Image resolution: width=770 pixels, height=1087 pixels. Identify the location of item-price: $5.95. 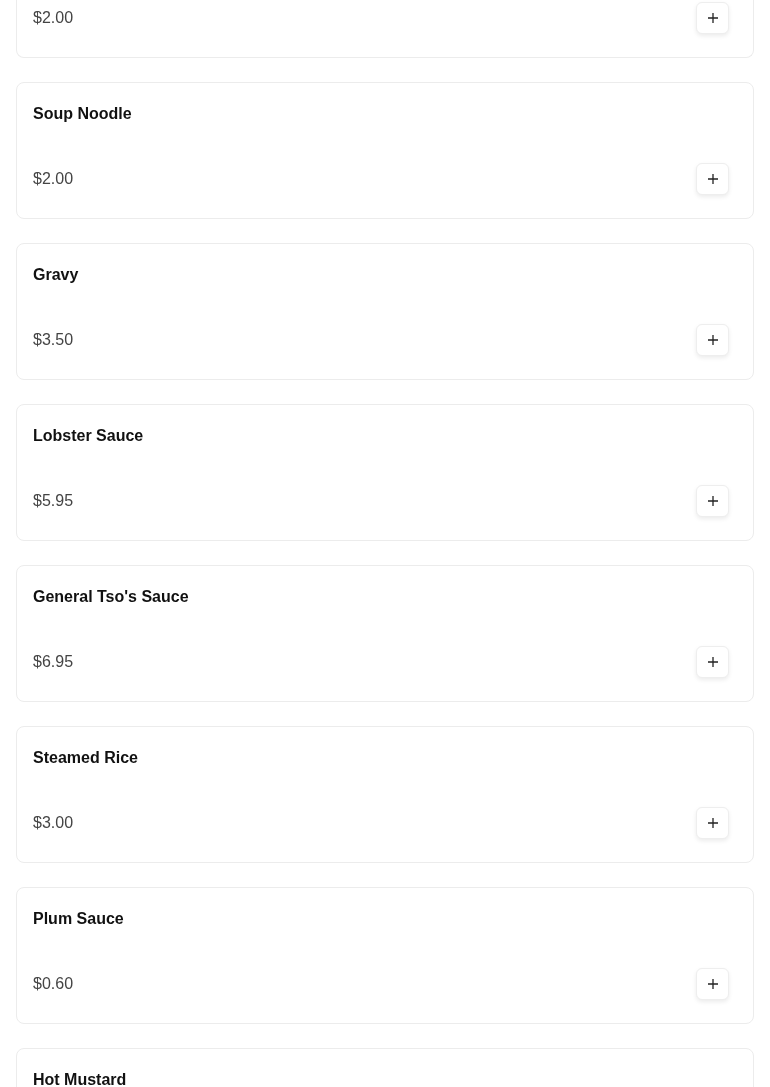
(53, 501).